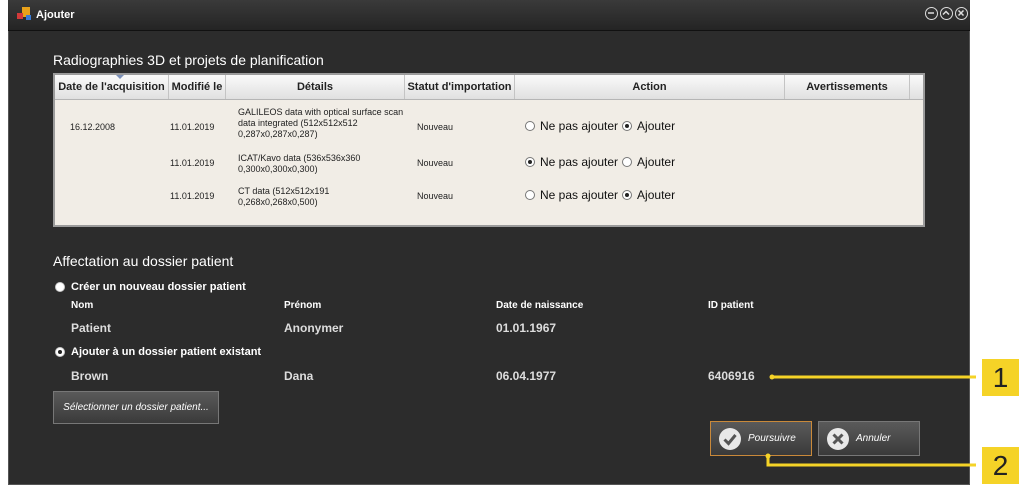 This screenshot has width=1033, height=485. I want to click on callout-2: 2, so click(1000, 465).